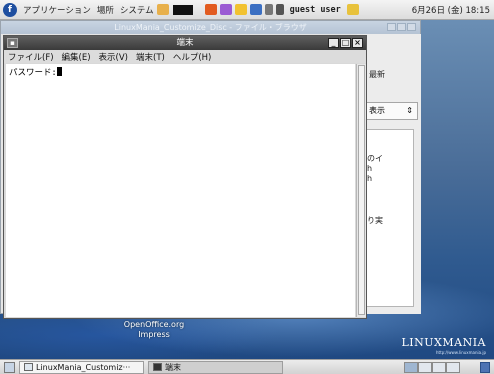 The image size is (494, 374). What do you see at coordinates (154, 334) in the screenshot?
I see `desktop-icon-label-line-2: Impress` at bounding box center [154, 334].